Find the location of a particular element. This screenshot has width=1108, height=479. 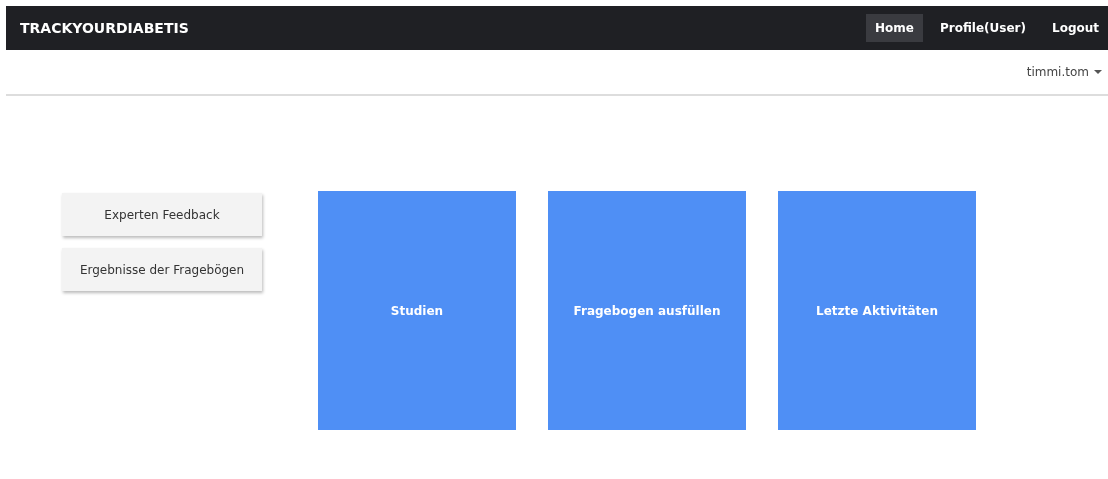

caret-icon is located at coordinates (1098, 72).